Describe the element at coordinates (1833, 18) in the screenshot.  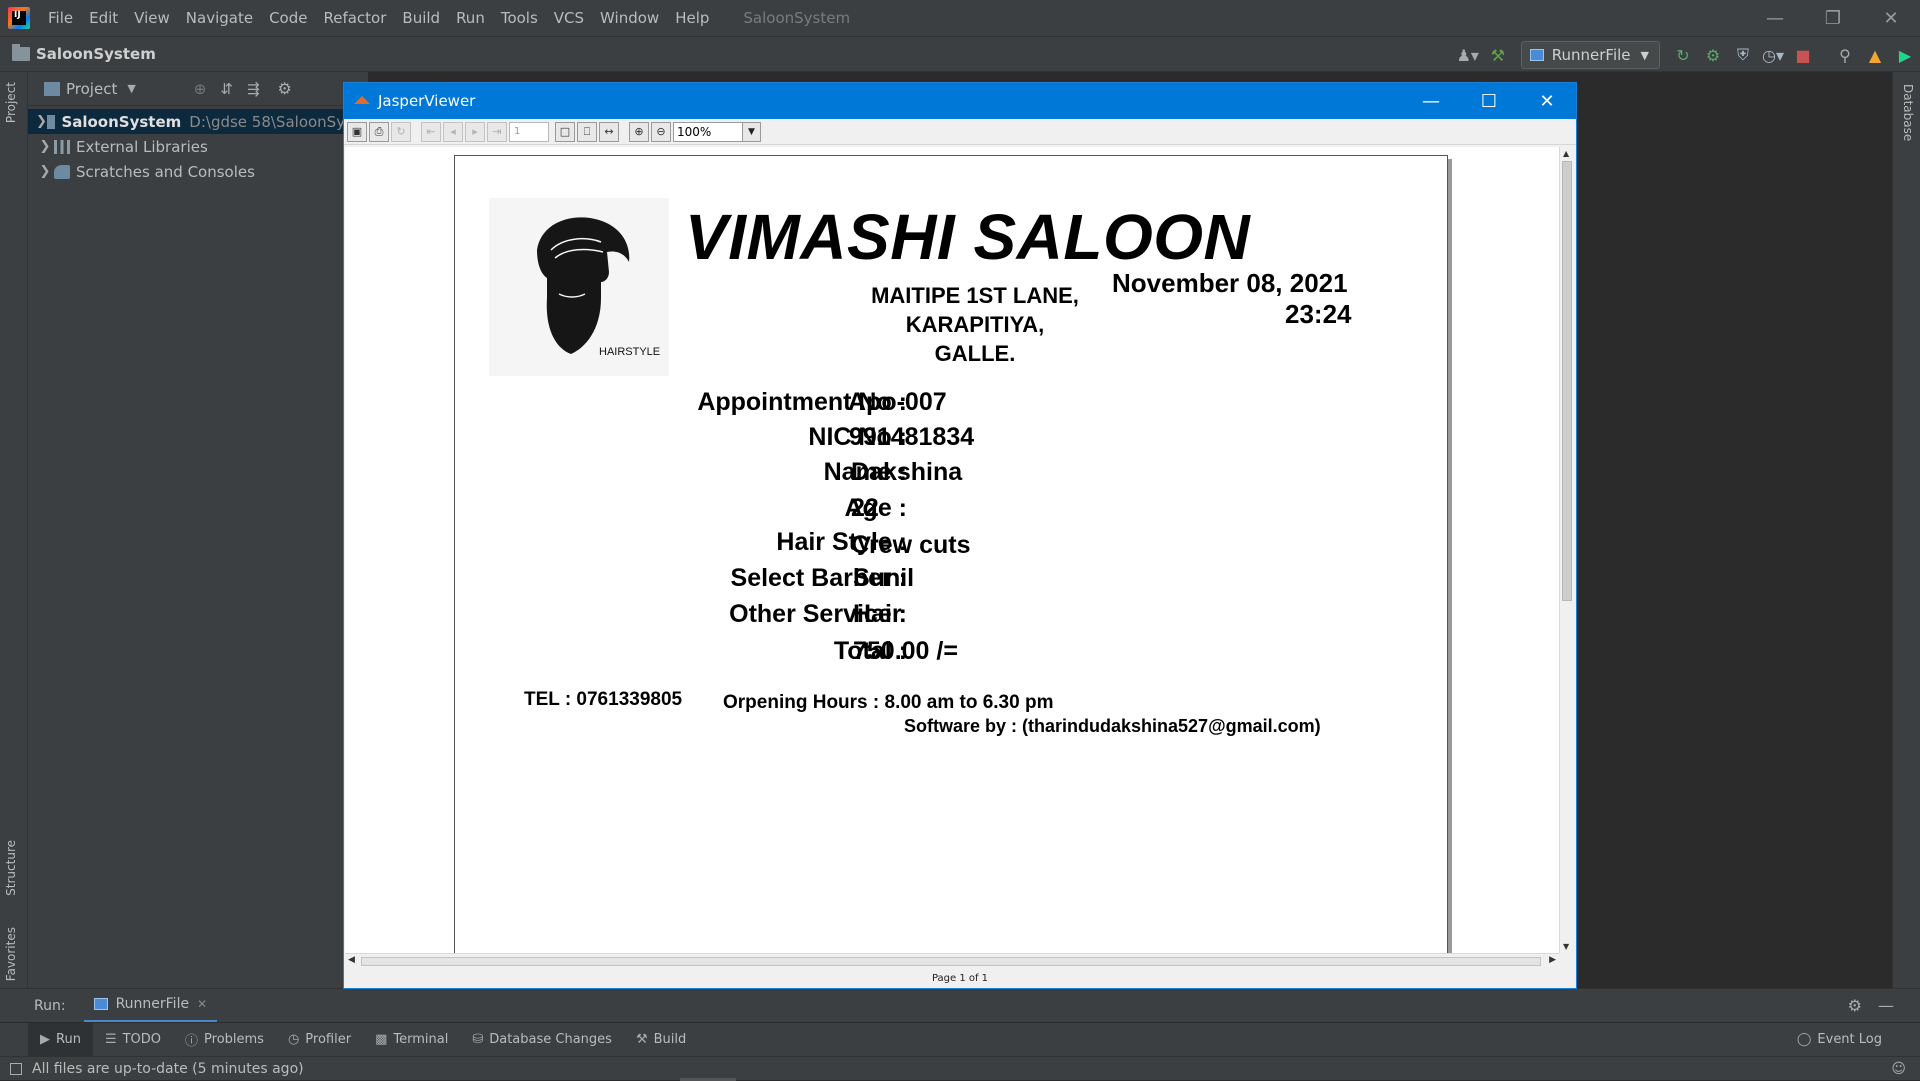
I see `restore-icon: ❐` at that location.